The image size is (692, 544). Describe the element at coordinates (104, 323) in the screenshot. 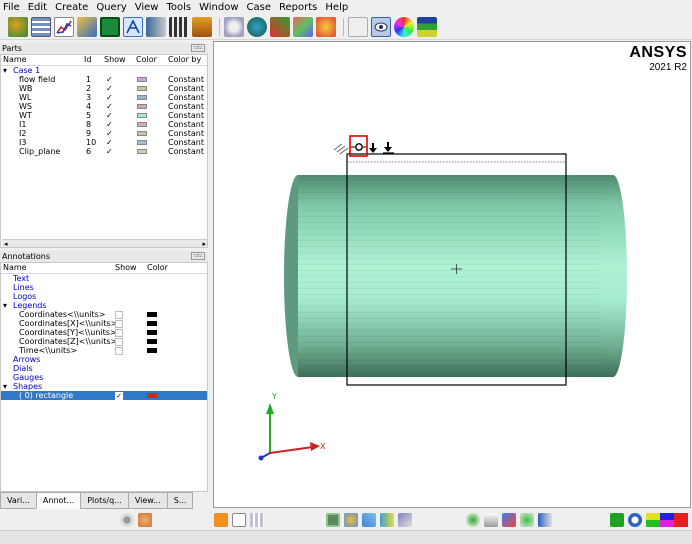

I see `annotation-row: Coordinates[X]<\\units>` at that location.